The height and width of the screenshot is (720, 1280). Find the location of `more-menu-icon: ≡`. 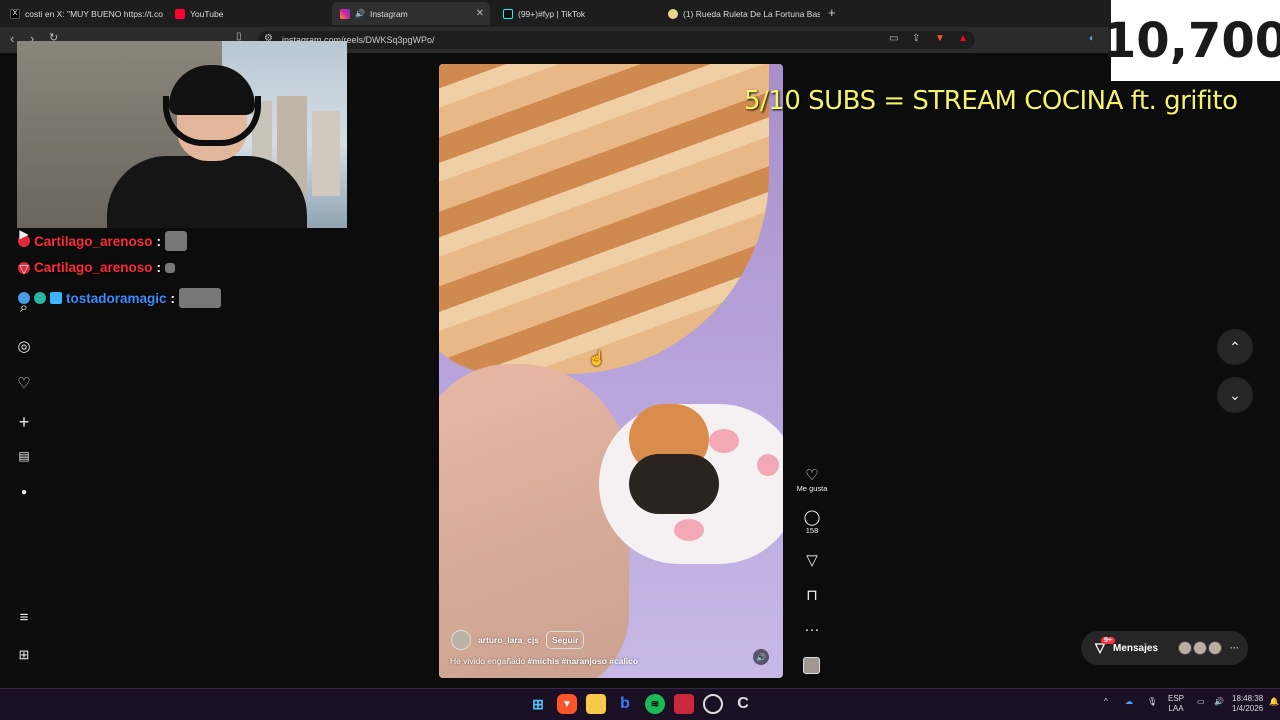

more-menu-icon: ≡ is located at coordinates (24, 617).